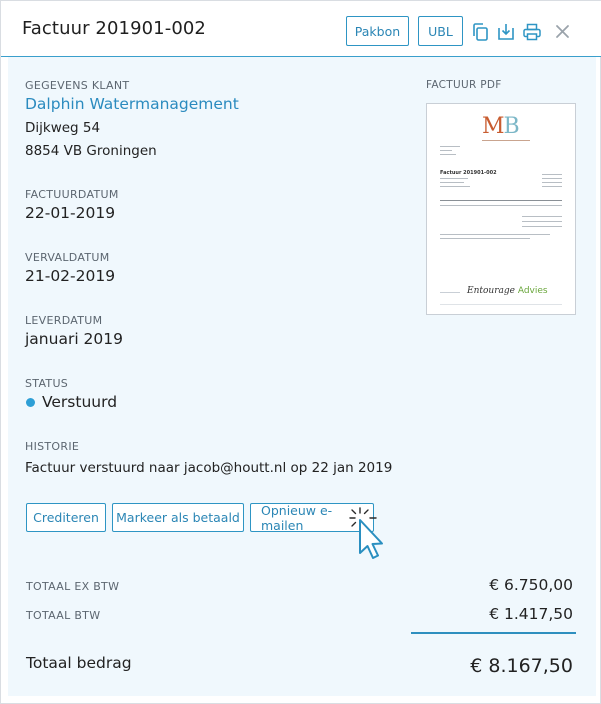  I want to click on pdf-logo: MB, so click(501, 126).